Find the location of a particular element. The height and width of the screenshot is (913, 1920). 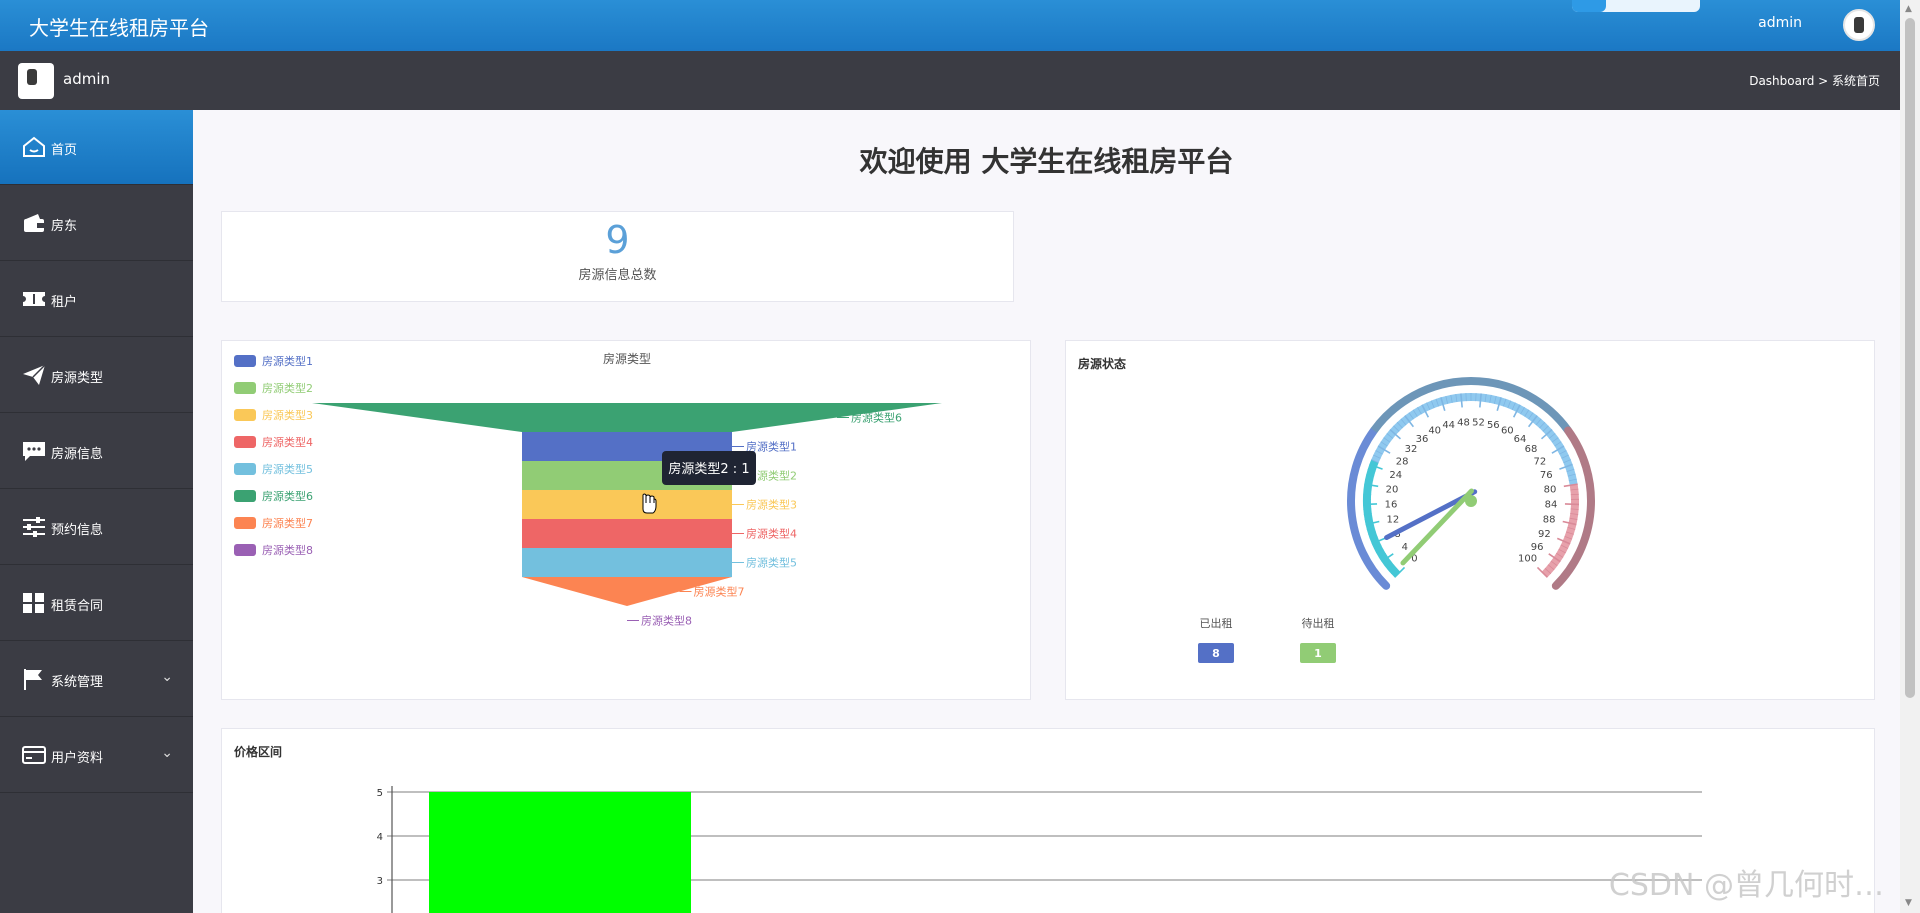

header-username: admin is located at coordinates (1780, 23).